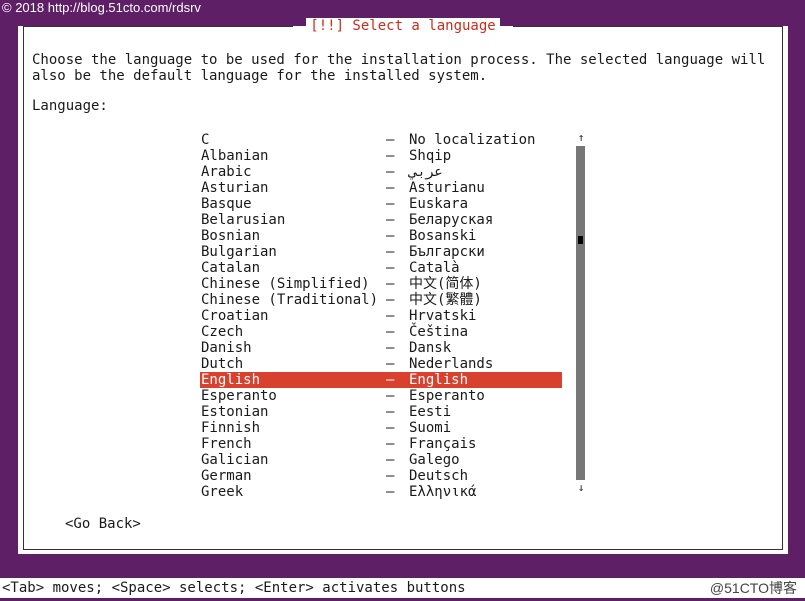 The height and width of the screenshot is (601, 805). Describe the element at coordinates (581, 138) in the screenshot. I see `up-arrow-icon: ↑` at that location.